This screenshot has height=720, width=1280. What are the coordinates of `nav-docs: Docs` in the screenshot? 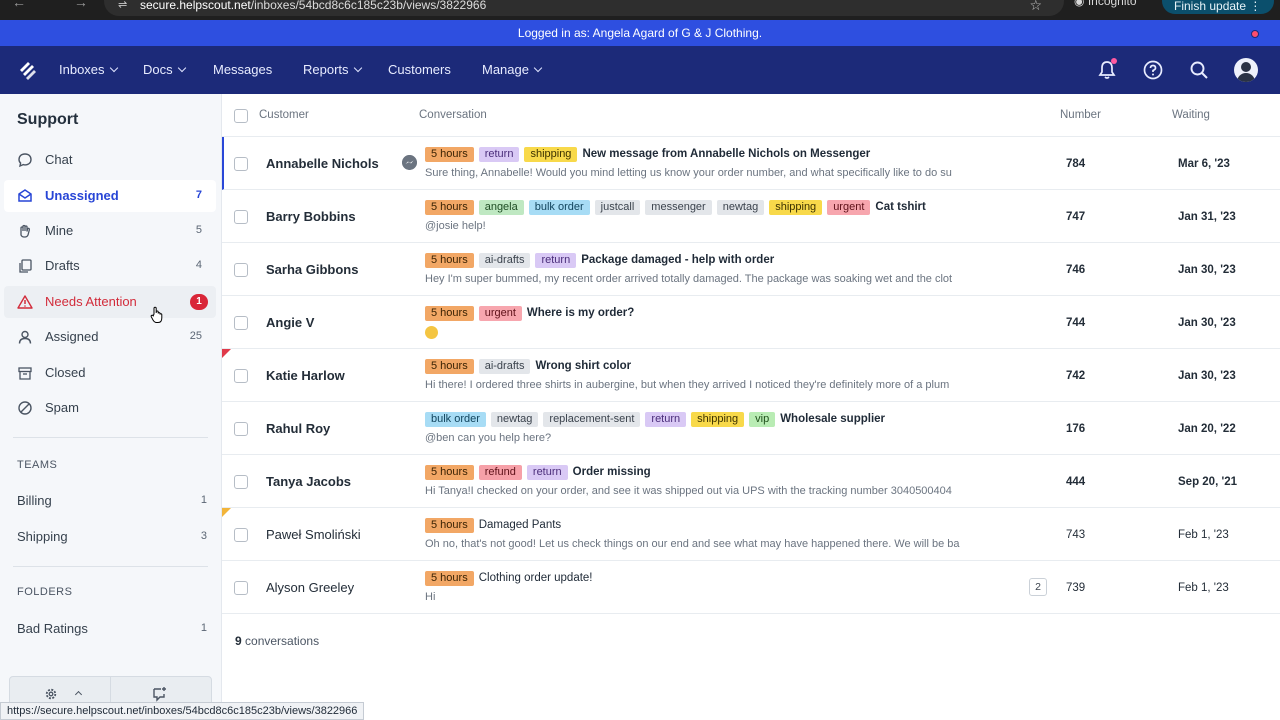 It's located at (164, 69).